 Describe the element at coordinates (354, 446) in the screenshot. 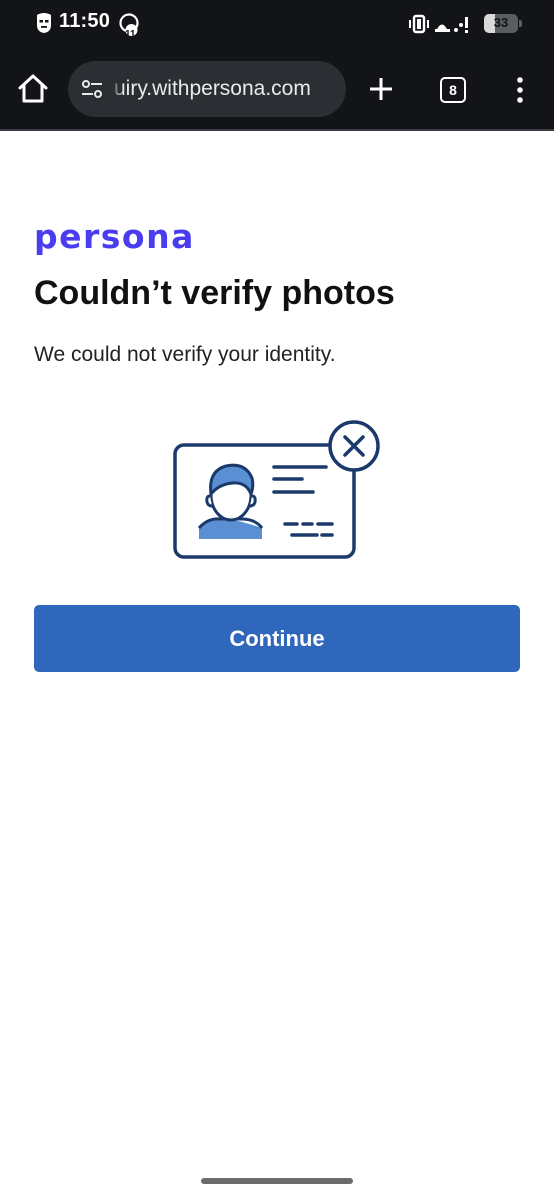

I see `close-icon` at that location.